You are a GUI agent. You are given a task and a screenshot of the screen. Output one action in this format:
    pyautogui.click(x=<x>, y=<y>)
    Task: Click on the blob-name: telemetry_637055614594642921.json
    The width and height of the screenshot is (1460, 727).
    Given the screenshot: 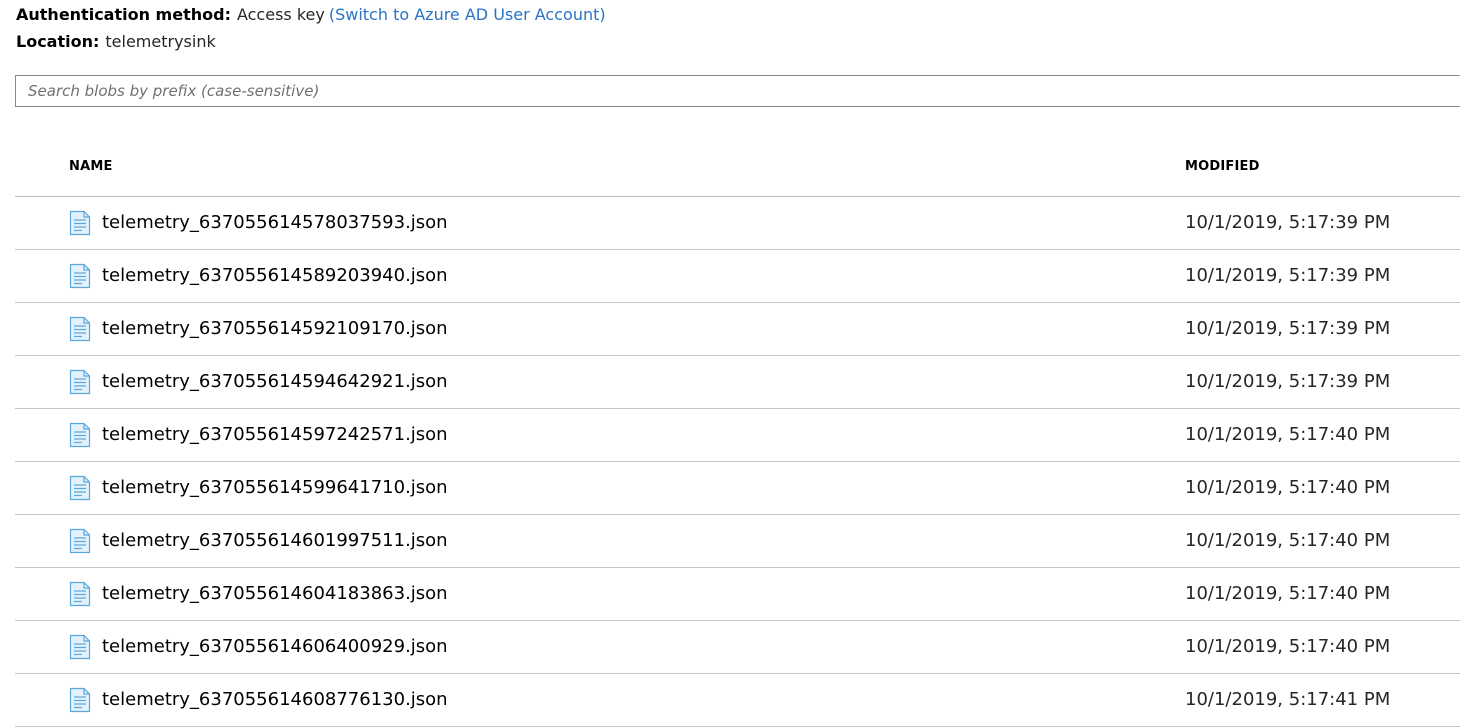 What is the action you would take?
    pyautogui.click(x=275, y=382)
    